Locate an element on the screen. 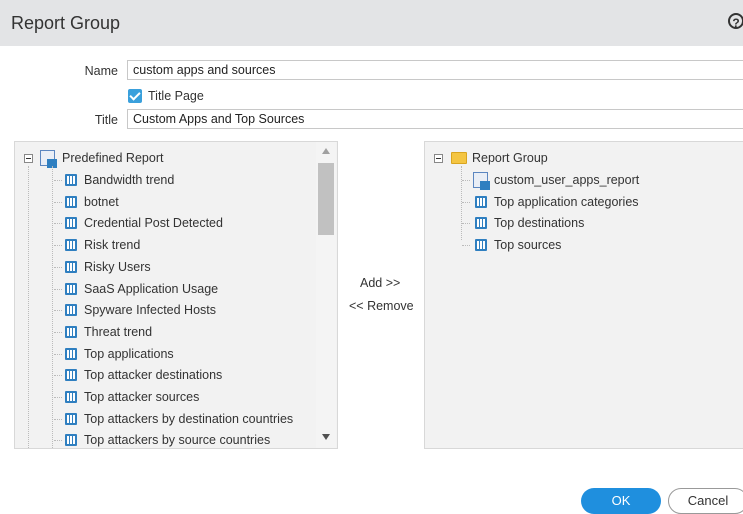 This screenshot has width=743, height=514. title-field: Custom Apps and Top Sources is located at coordinates (435, 119).